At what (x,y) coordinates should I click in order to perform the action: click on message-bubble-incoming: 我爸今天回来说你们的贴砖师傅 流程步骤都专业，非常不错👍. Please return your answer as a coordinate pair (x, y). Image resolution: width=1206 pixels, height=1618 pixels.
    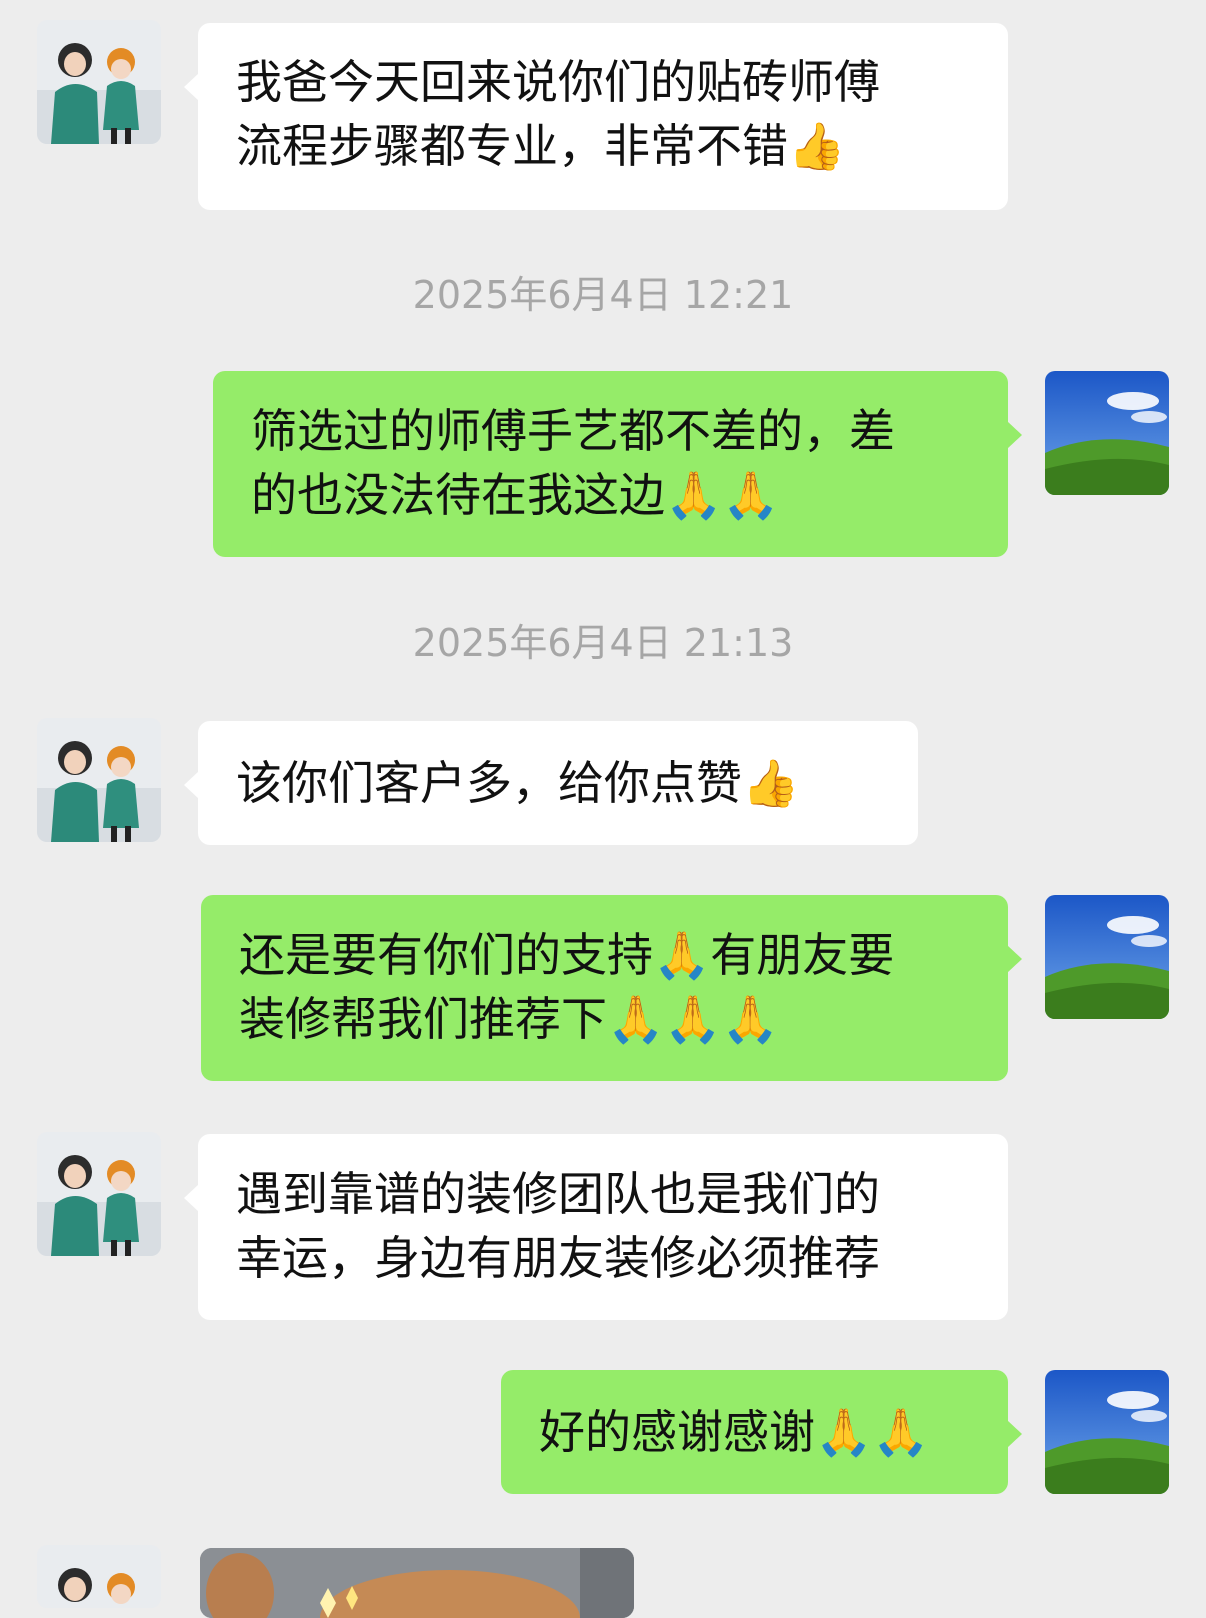
    Looking at the image, I should click on (596, 116).